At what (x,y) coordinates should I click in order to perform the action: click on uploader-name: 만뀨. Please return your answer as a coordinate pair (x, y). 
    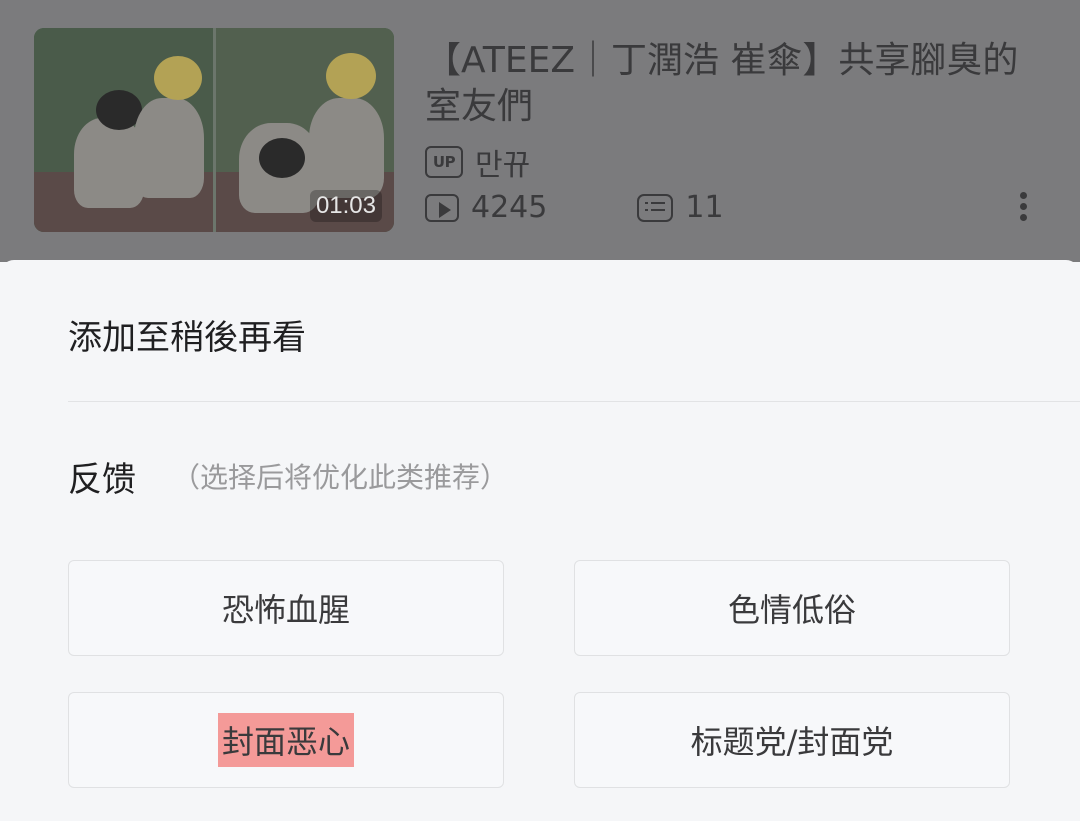
    Looking at the image, I should click on (503, 165).